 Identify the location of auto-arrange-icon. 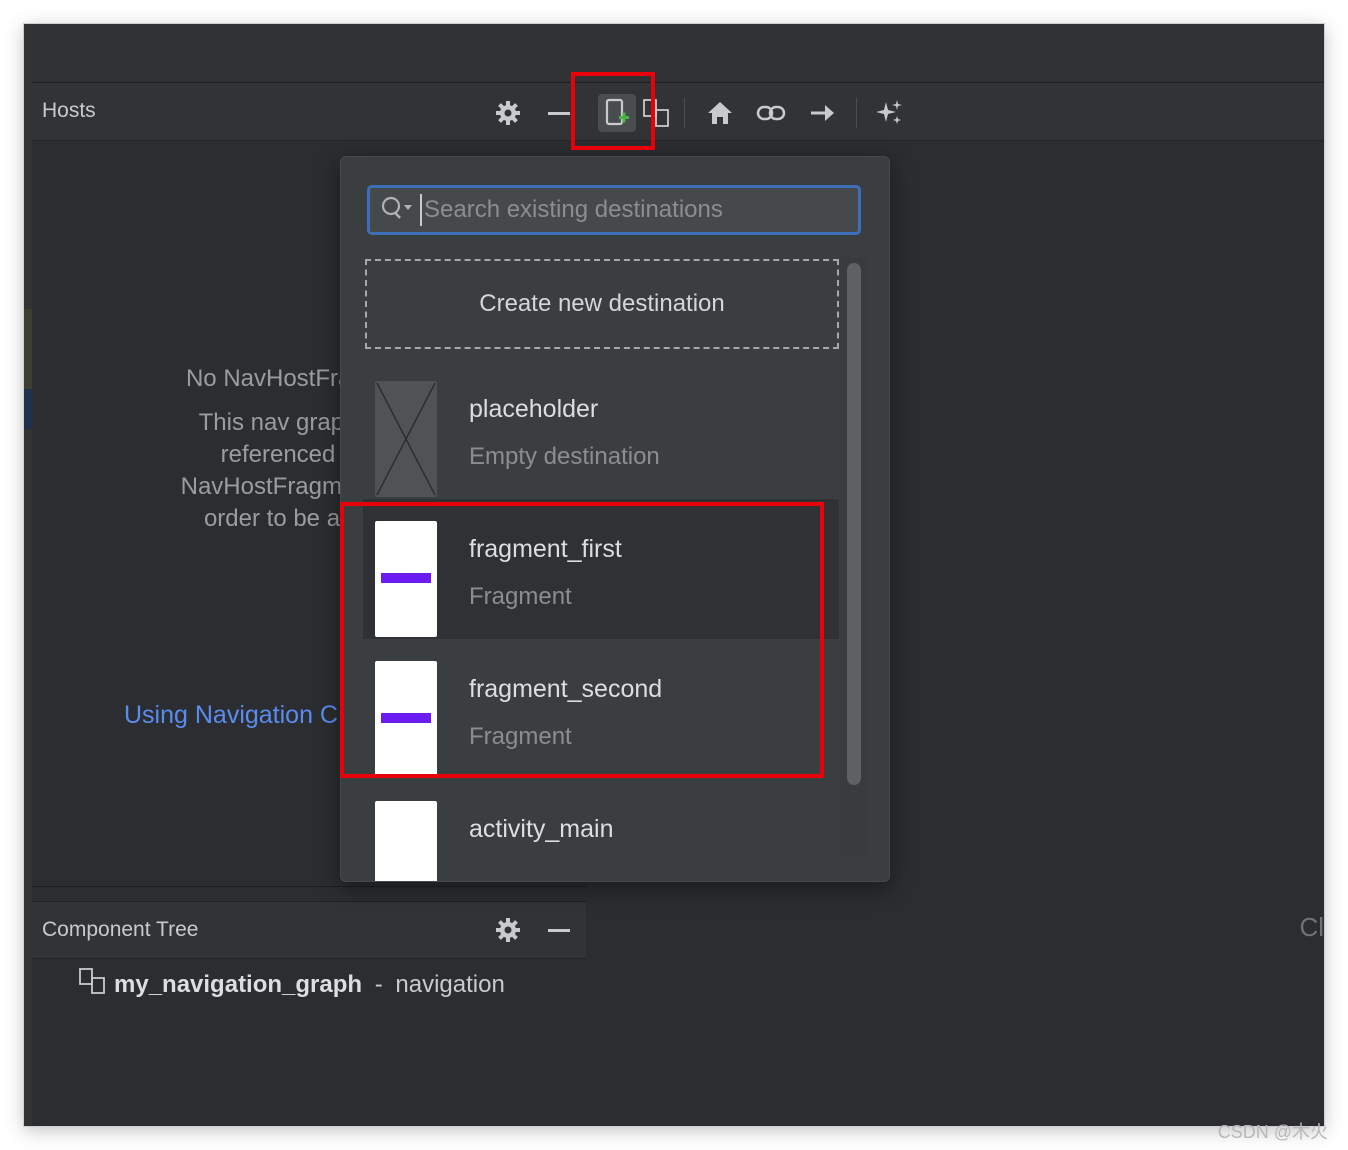
(889, 113).